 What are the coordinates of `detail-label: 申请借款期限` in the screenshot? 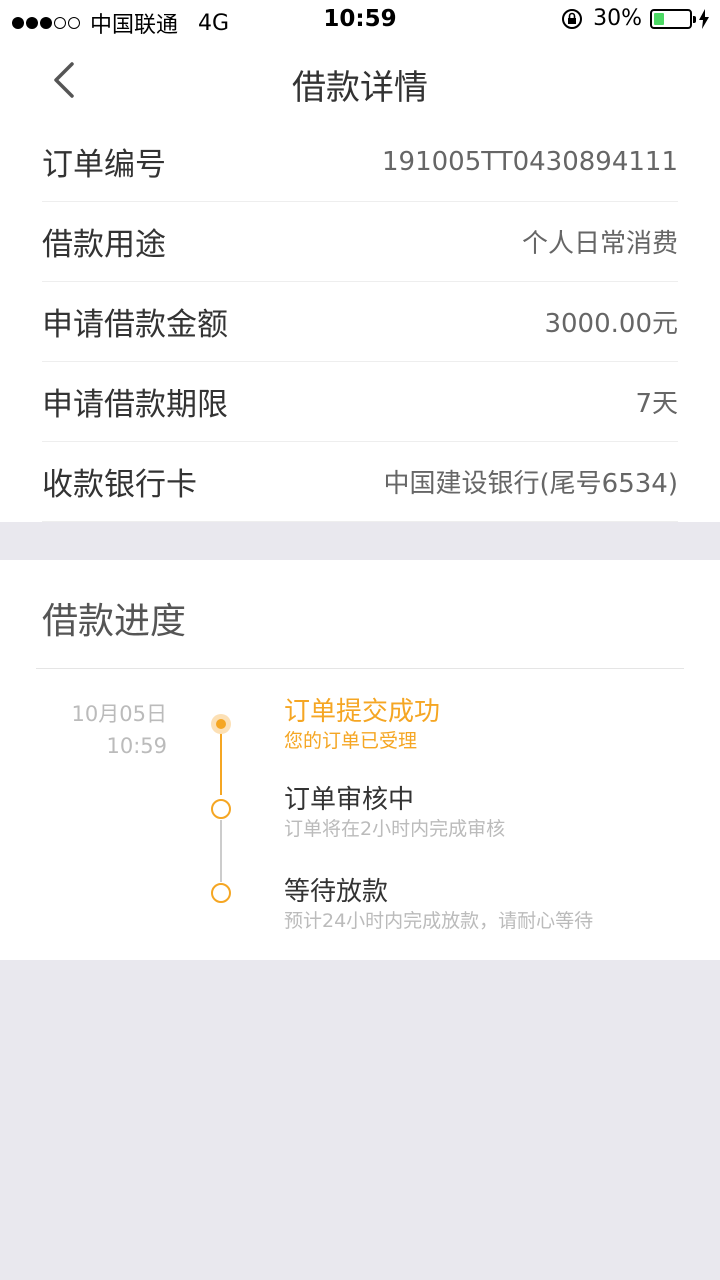 It's located at (135, 405).